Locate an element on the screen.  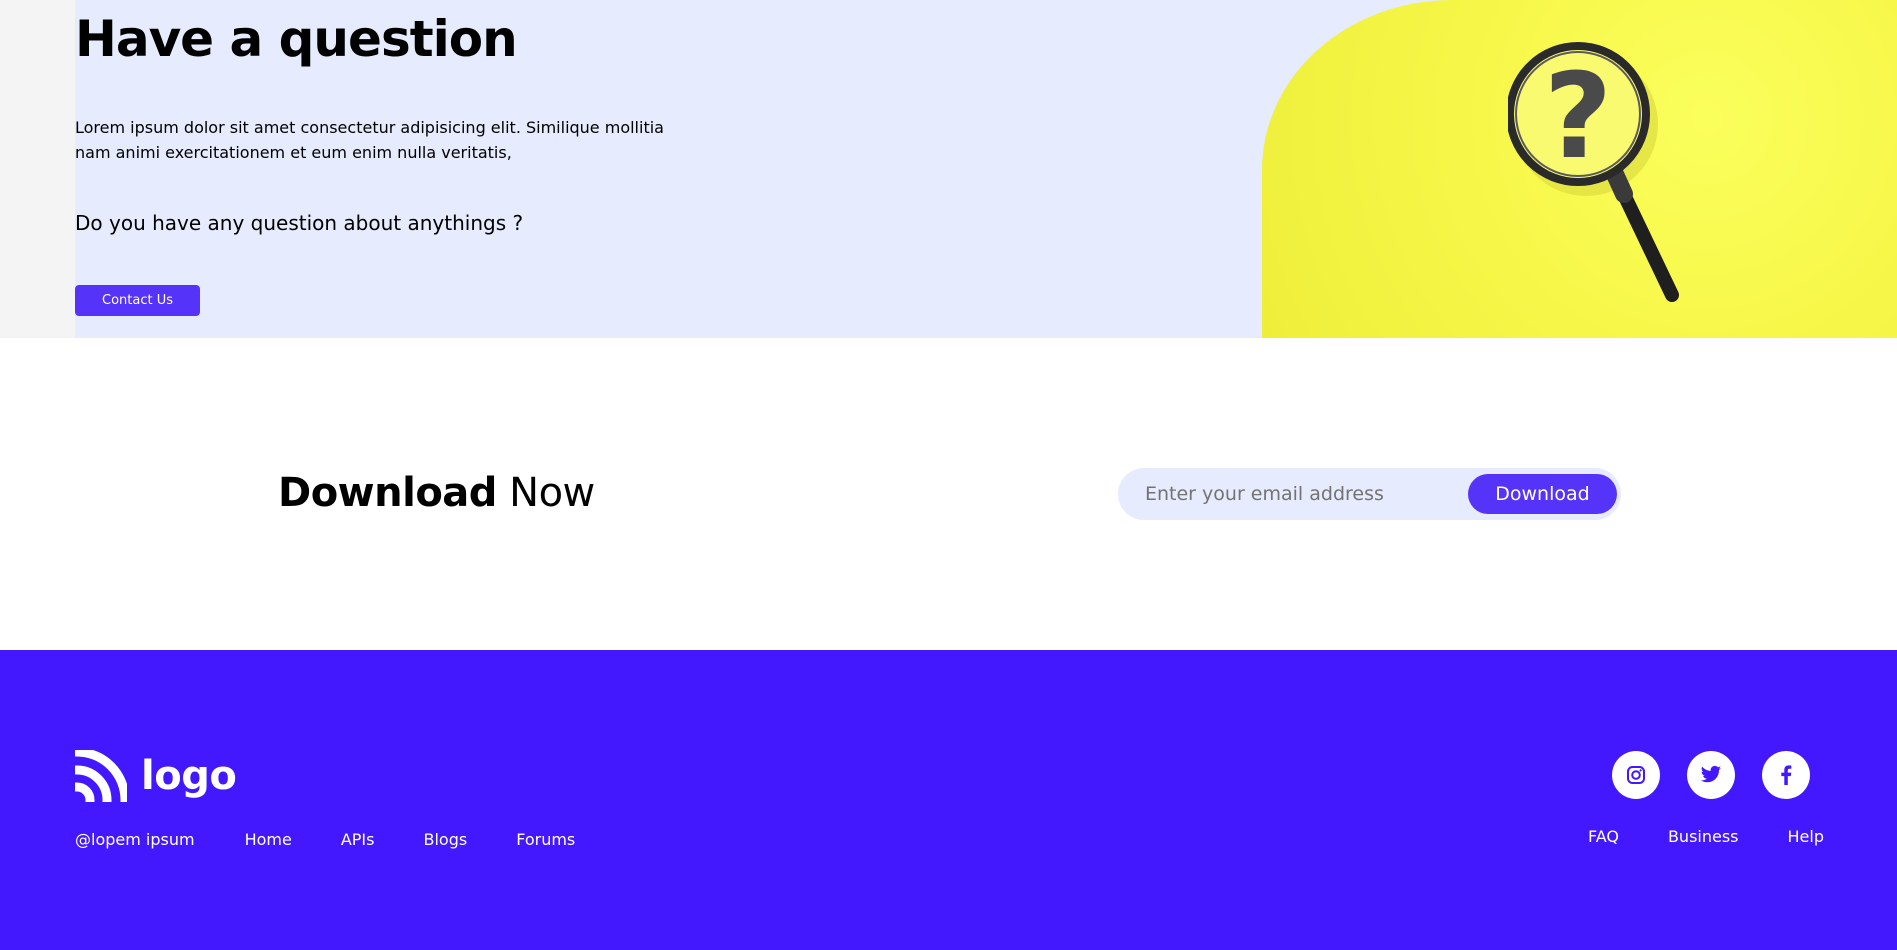
instagram-icon is located at coordinates (1636, 775).